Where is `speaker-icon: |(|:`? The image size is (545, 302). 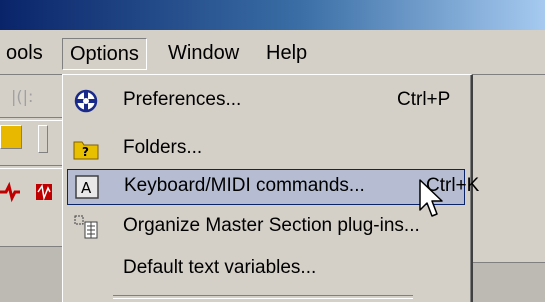
speaker-icon: |(|: is located at coordinates (24, 96).